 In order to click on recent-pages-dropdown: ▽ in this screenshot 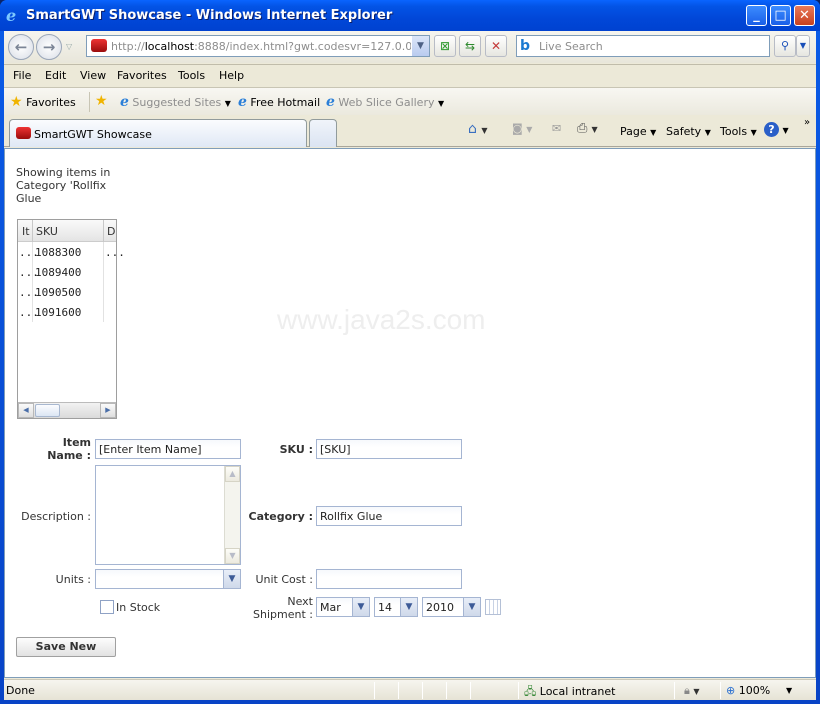, I will do `click(69, 46)`.